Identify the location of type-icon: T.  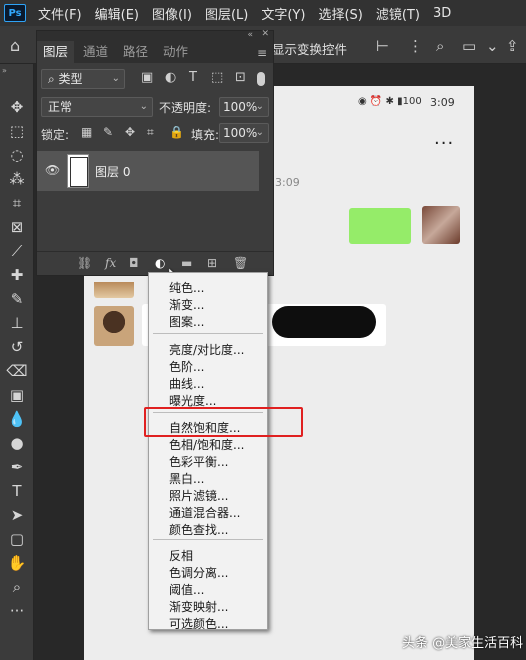
(17, 491).